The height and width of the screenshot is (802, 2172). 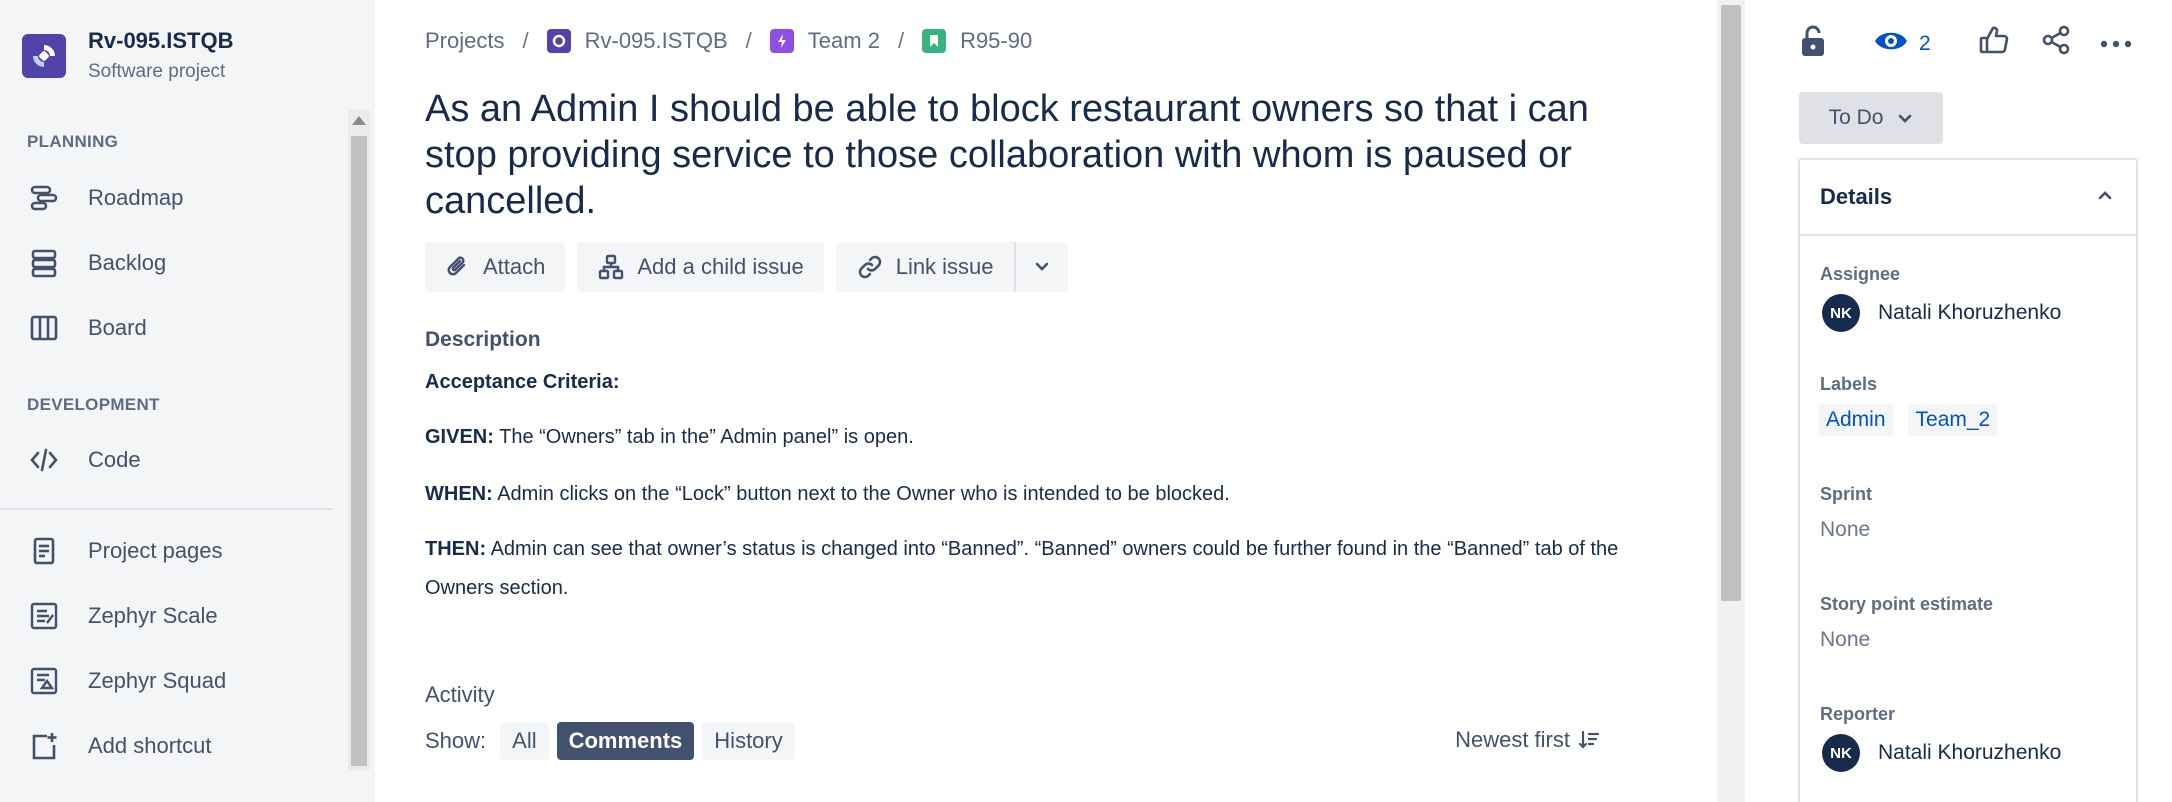 I want to click on board-icon, so click(x=44, y=328).